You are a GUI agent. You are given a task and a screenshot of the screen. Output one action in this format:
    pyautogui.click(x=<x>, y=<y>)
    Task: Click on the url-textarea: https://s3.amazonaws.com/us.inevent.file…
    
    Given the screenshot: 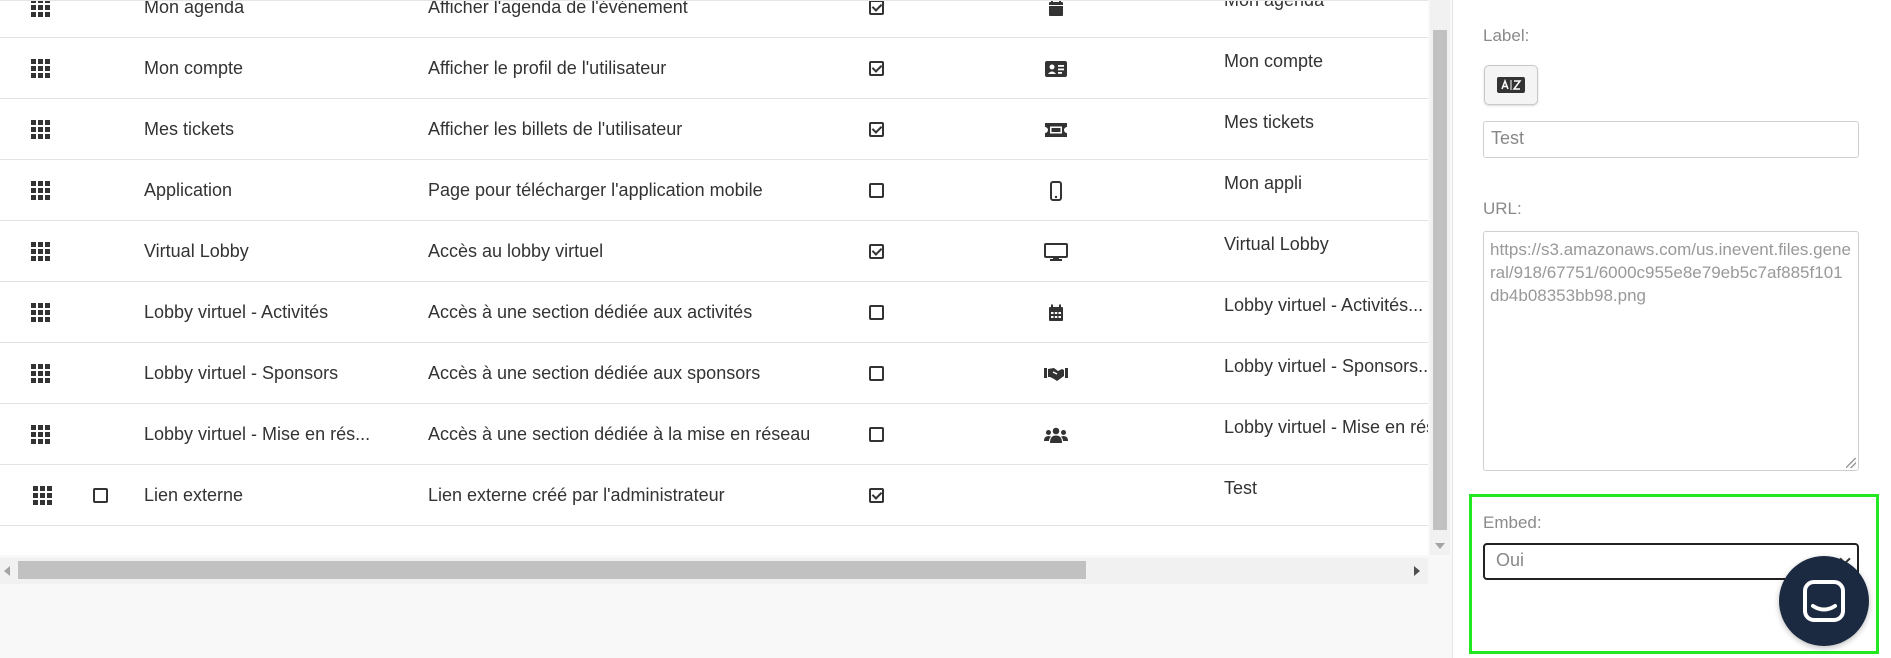 What is the action you would take?
    pyautogui.click(x=1671, y=351)
    